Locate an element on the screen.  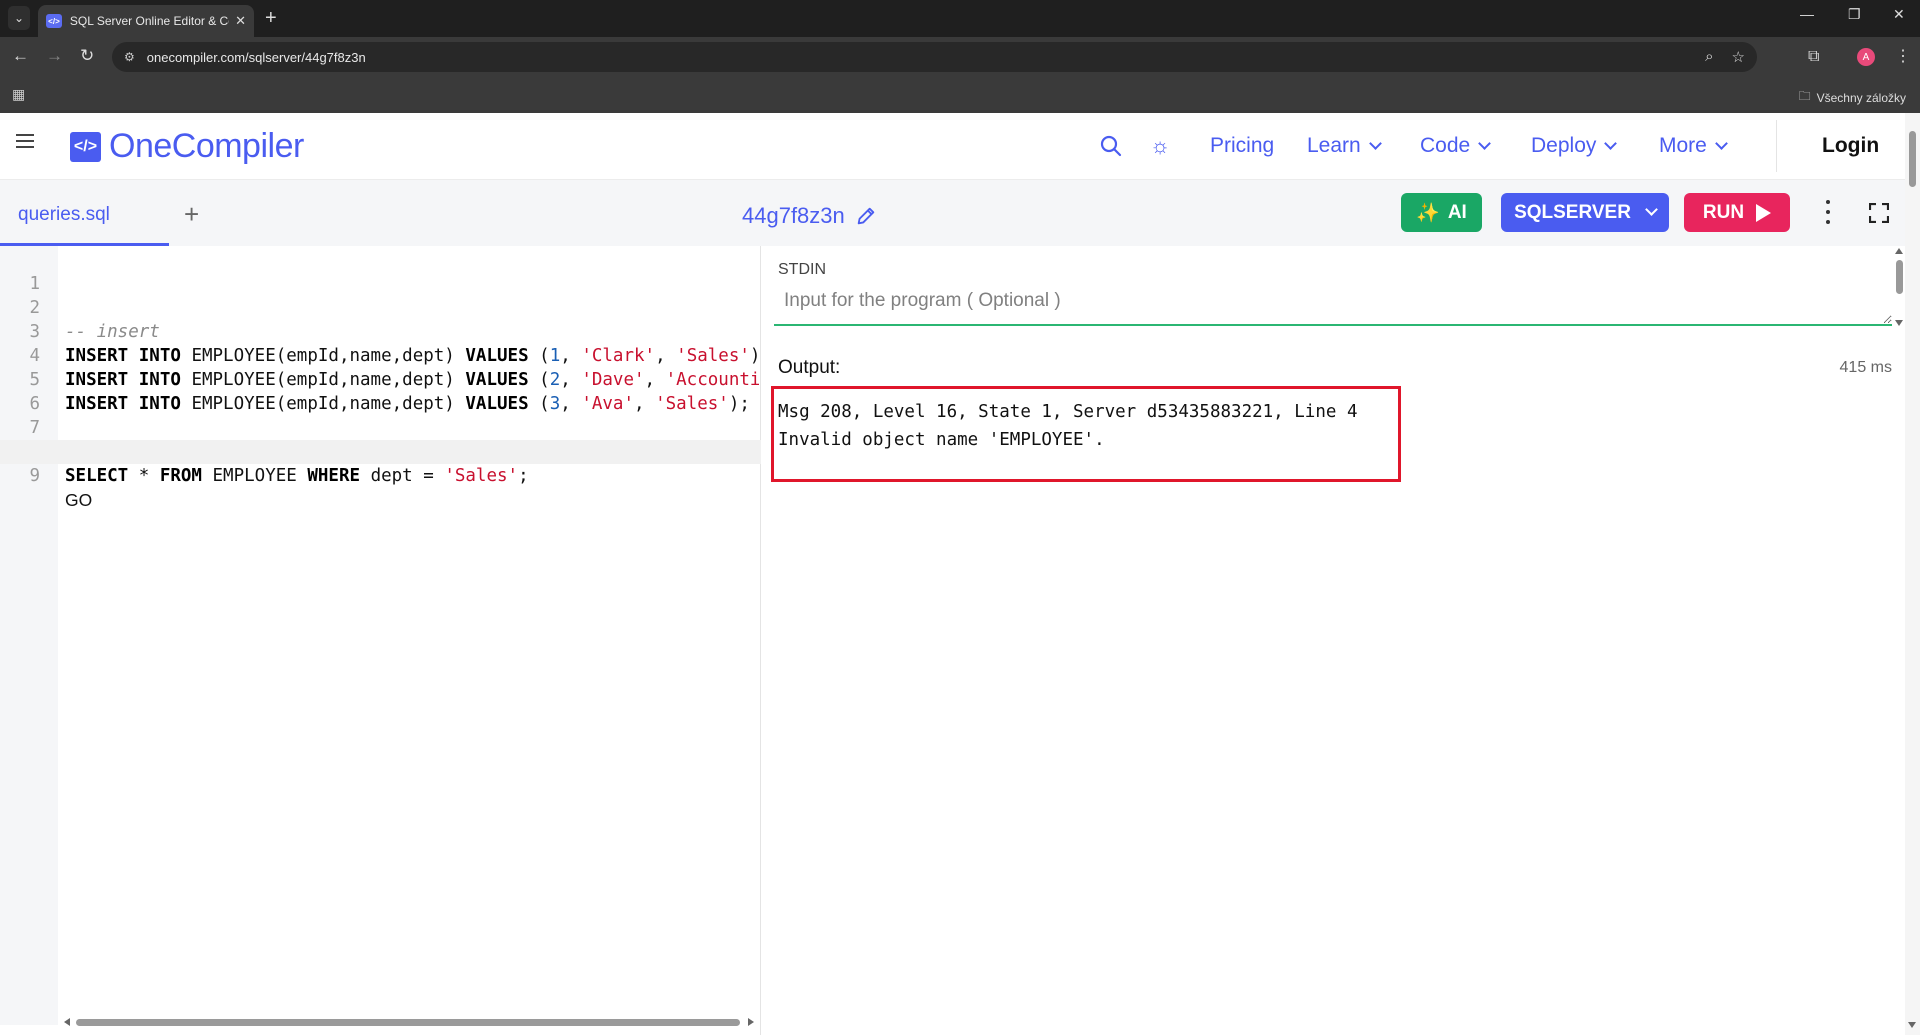
project-title: 44g7f8z3n is located at coordinates (809, 216).